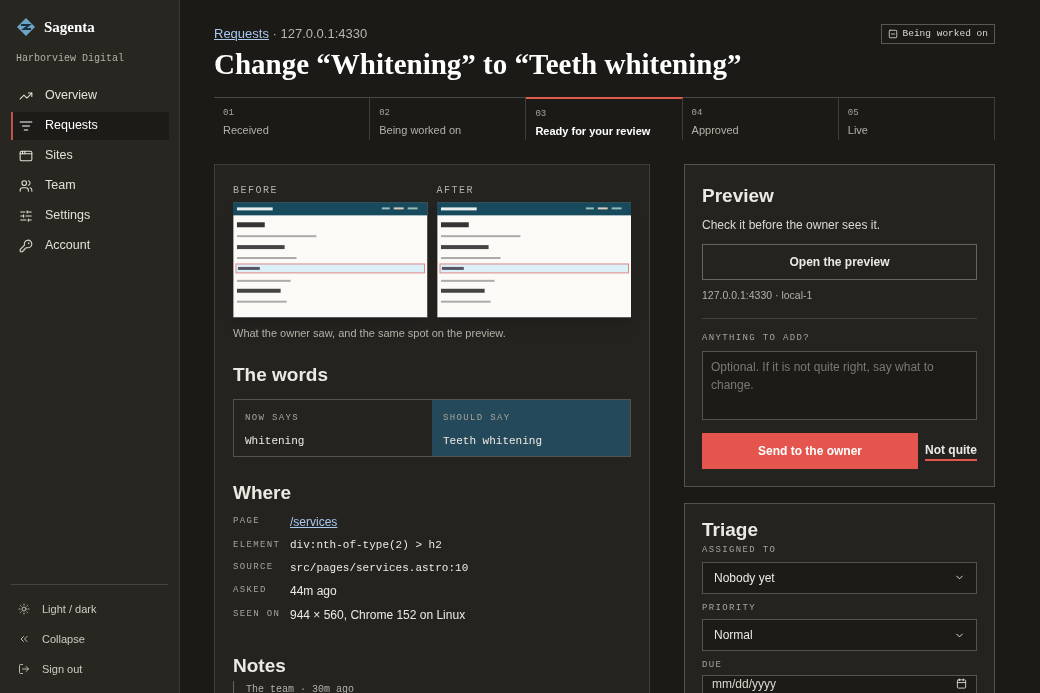  What do you see at coordinates (26, 125) in the screenshot?
I see `list-icon` at bounding box center [26, 125].